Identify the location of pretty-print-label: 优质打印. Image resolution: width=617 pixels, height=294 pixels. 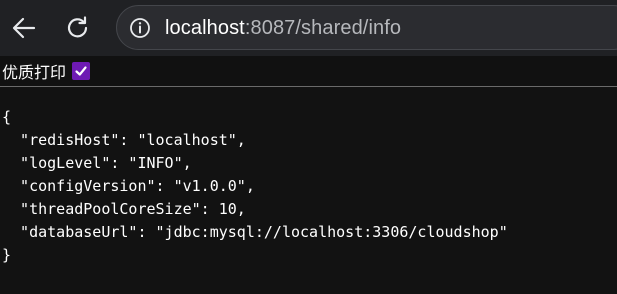
(34, 72).